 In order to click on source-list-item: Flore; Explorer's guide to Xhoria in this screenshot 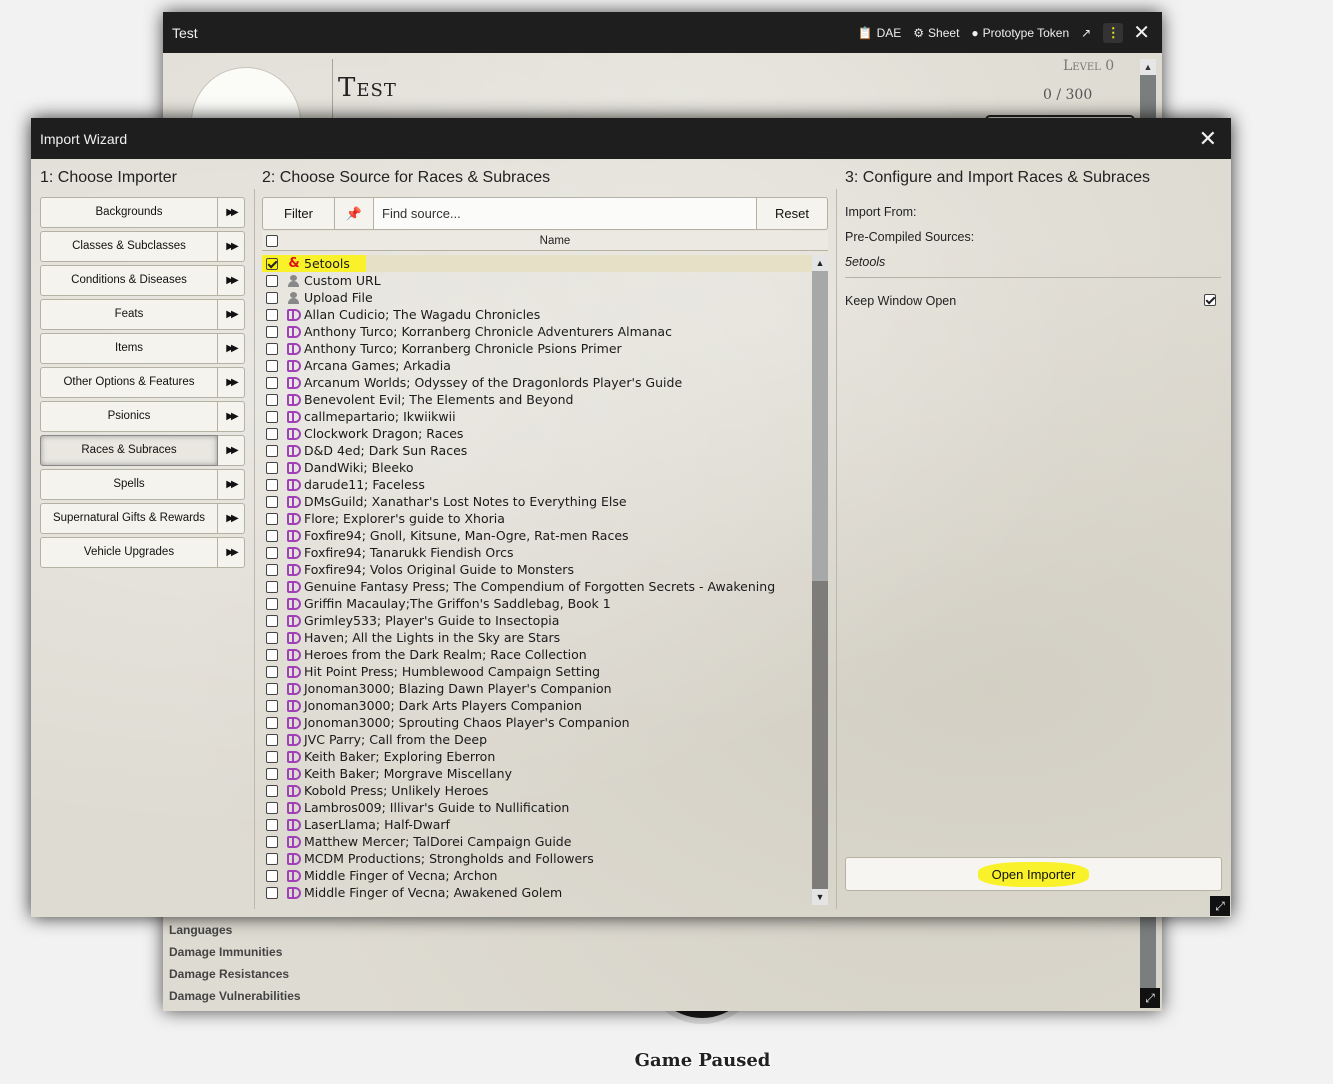, I will do `click(545, 518)`.